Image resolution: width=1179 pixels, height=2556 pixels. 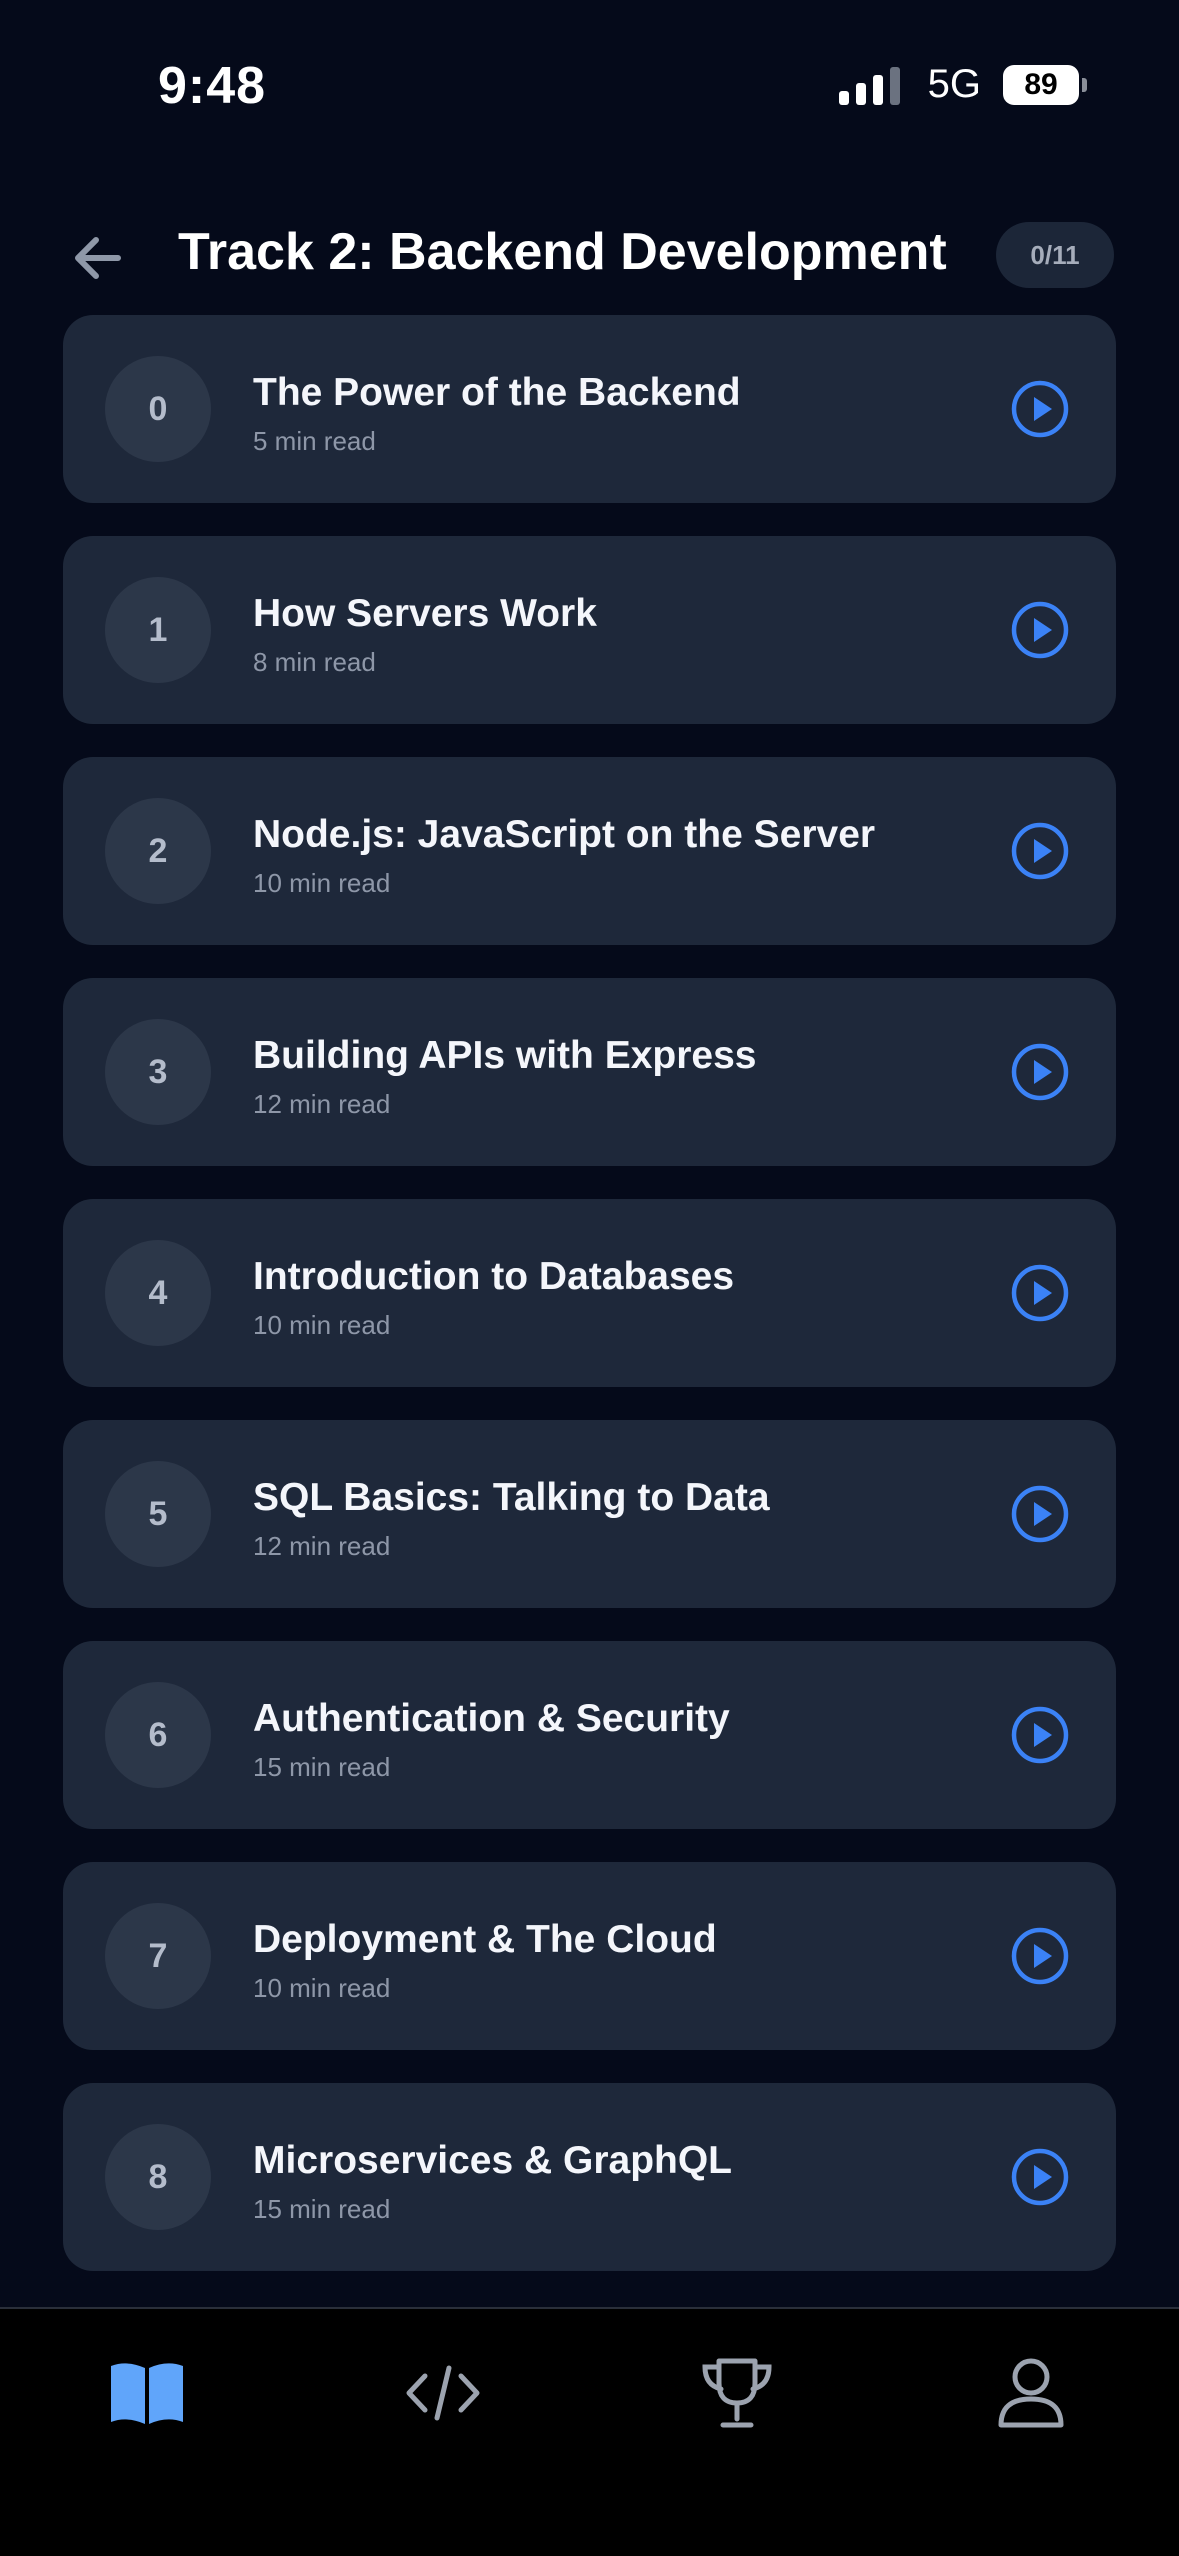 I want to click on lesson-card-3: 3 Building APIs with Express 12 min read, so click(x=589, y=1072).